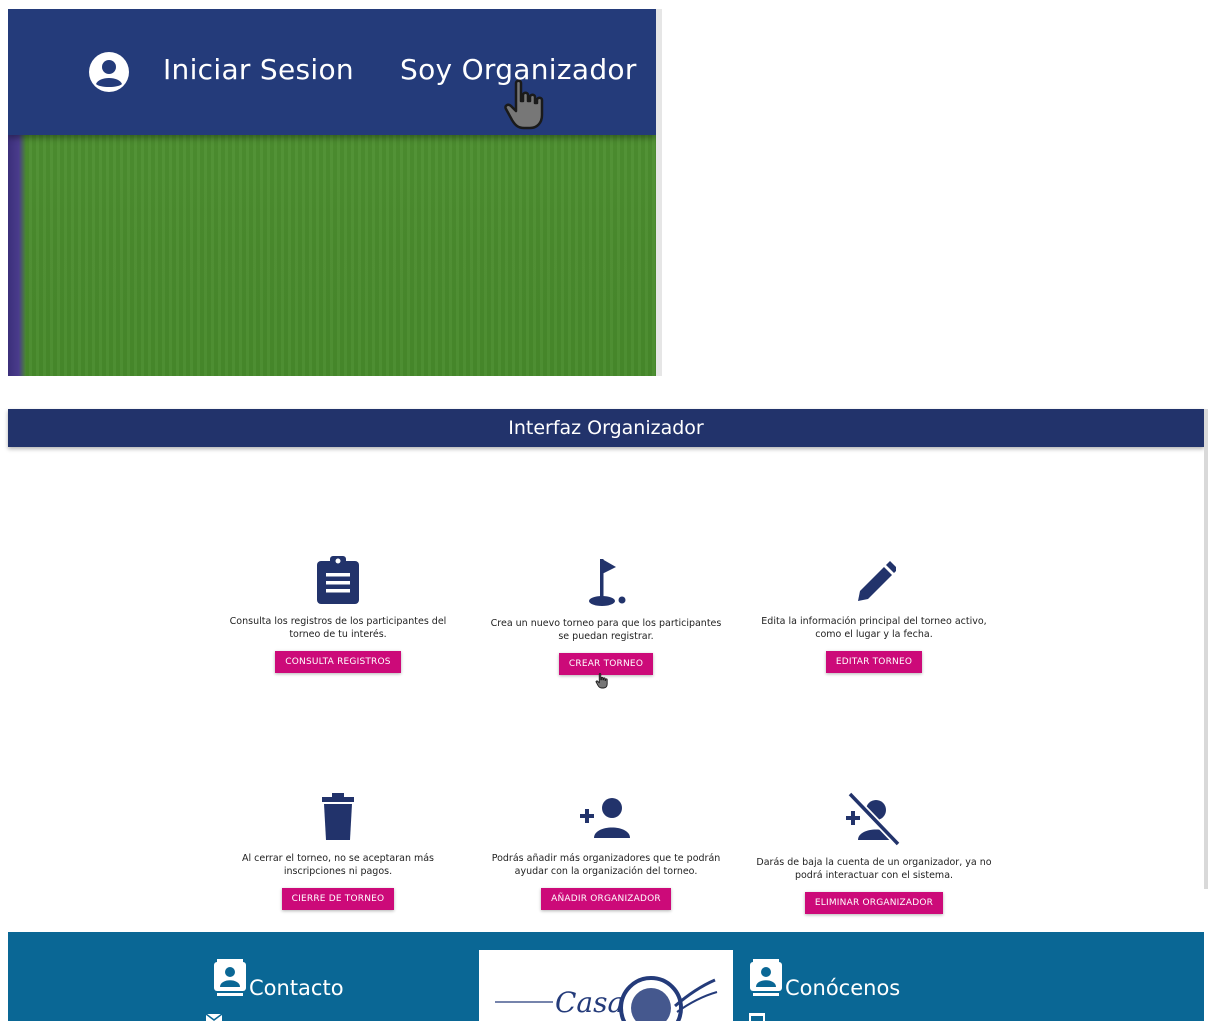 Image resolution: width=1208 pixels, height=1021 pixels. I want to click on logo-text: Casa, so click(590, 1002).